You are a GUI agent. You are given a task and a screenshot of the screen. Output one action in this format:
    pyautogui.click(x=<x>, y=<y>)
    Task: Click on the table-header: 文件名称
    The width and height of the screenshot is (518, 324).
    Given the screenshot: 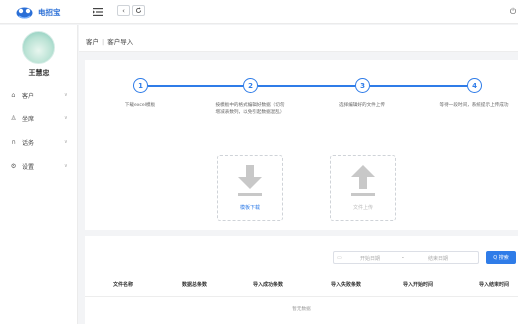 What is the action you would take?
    pyautogui.click(x=123, y=285)
    